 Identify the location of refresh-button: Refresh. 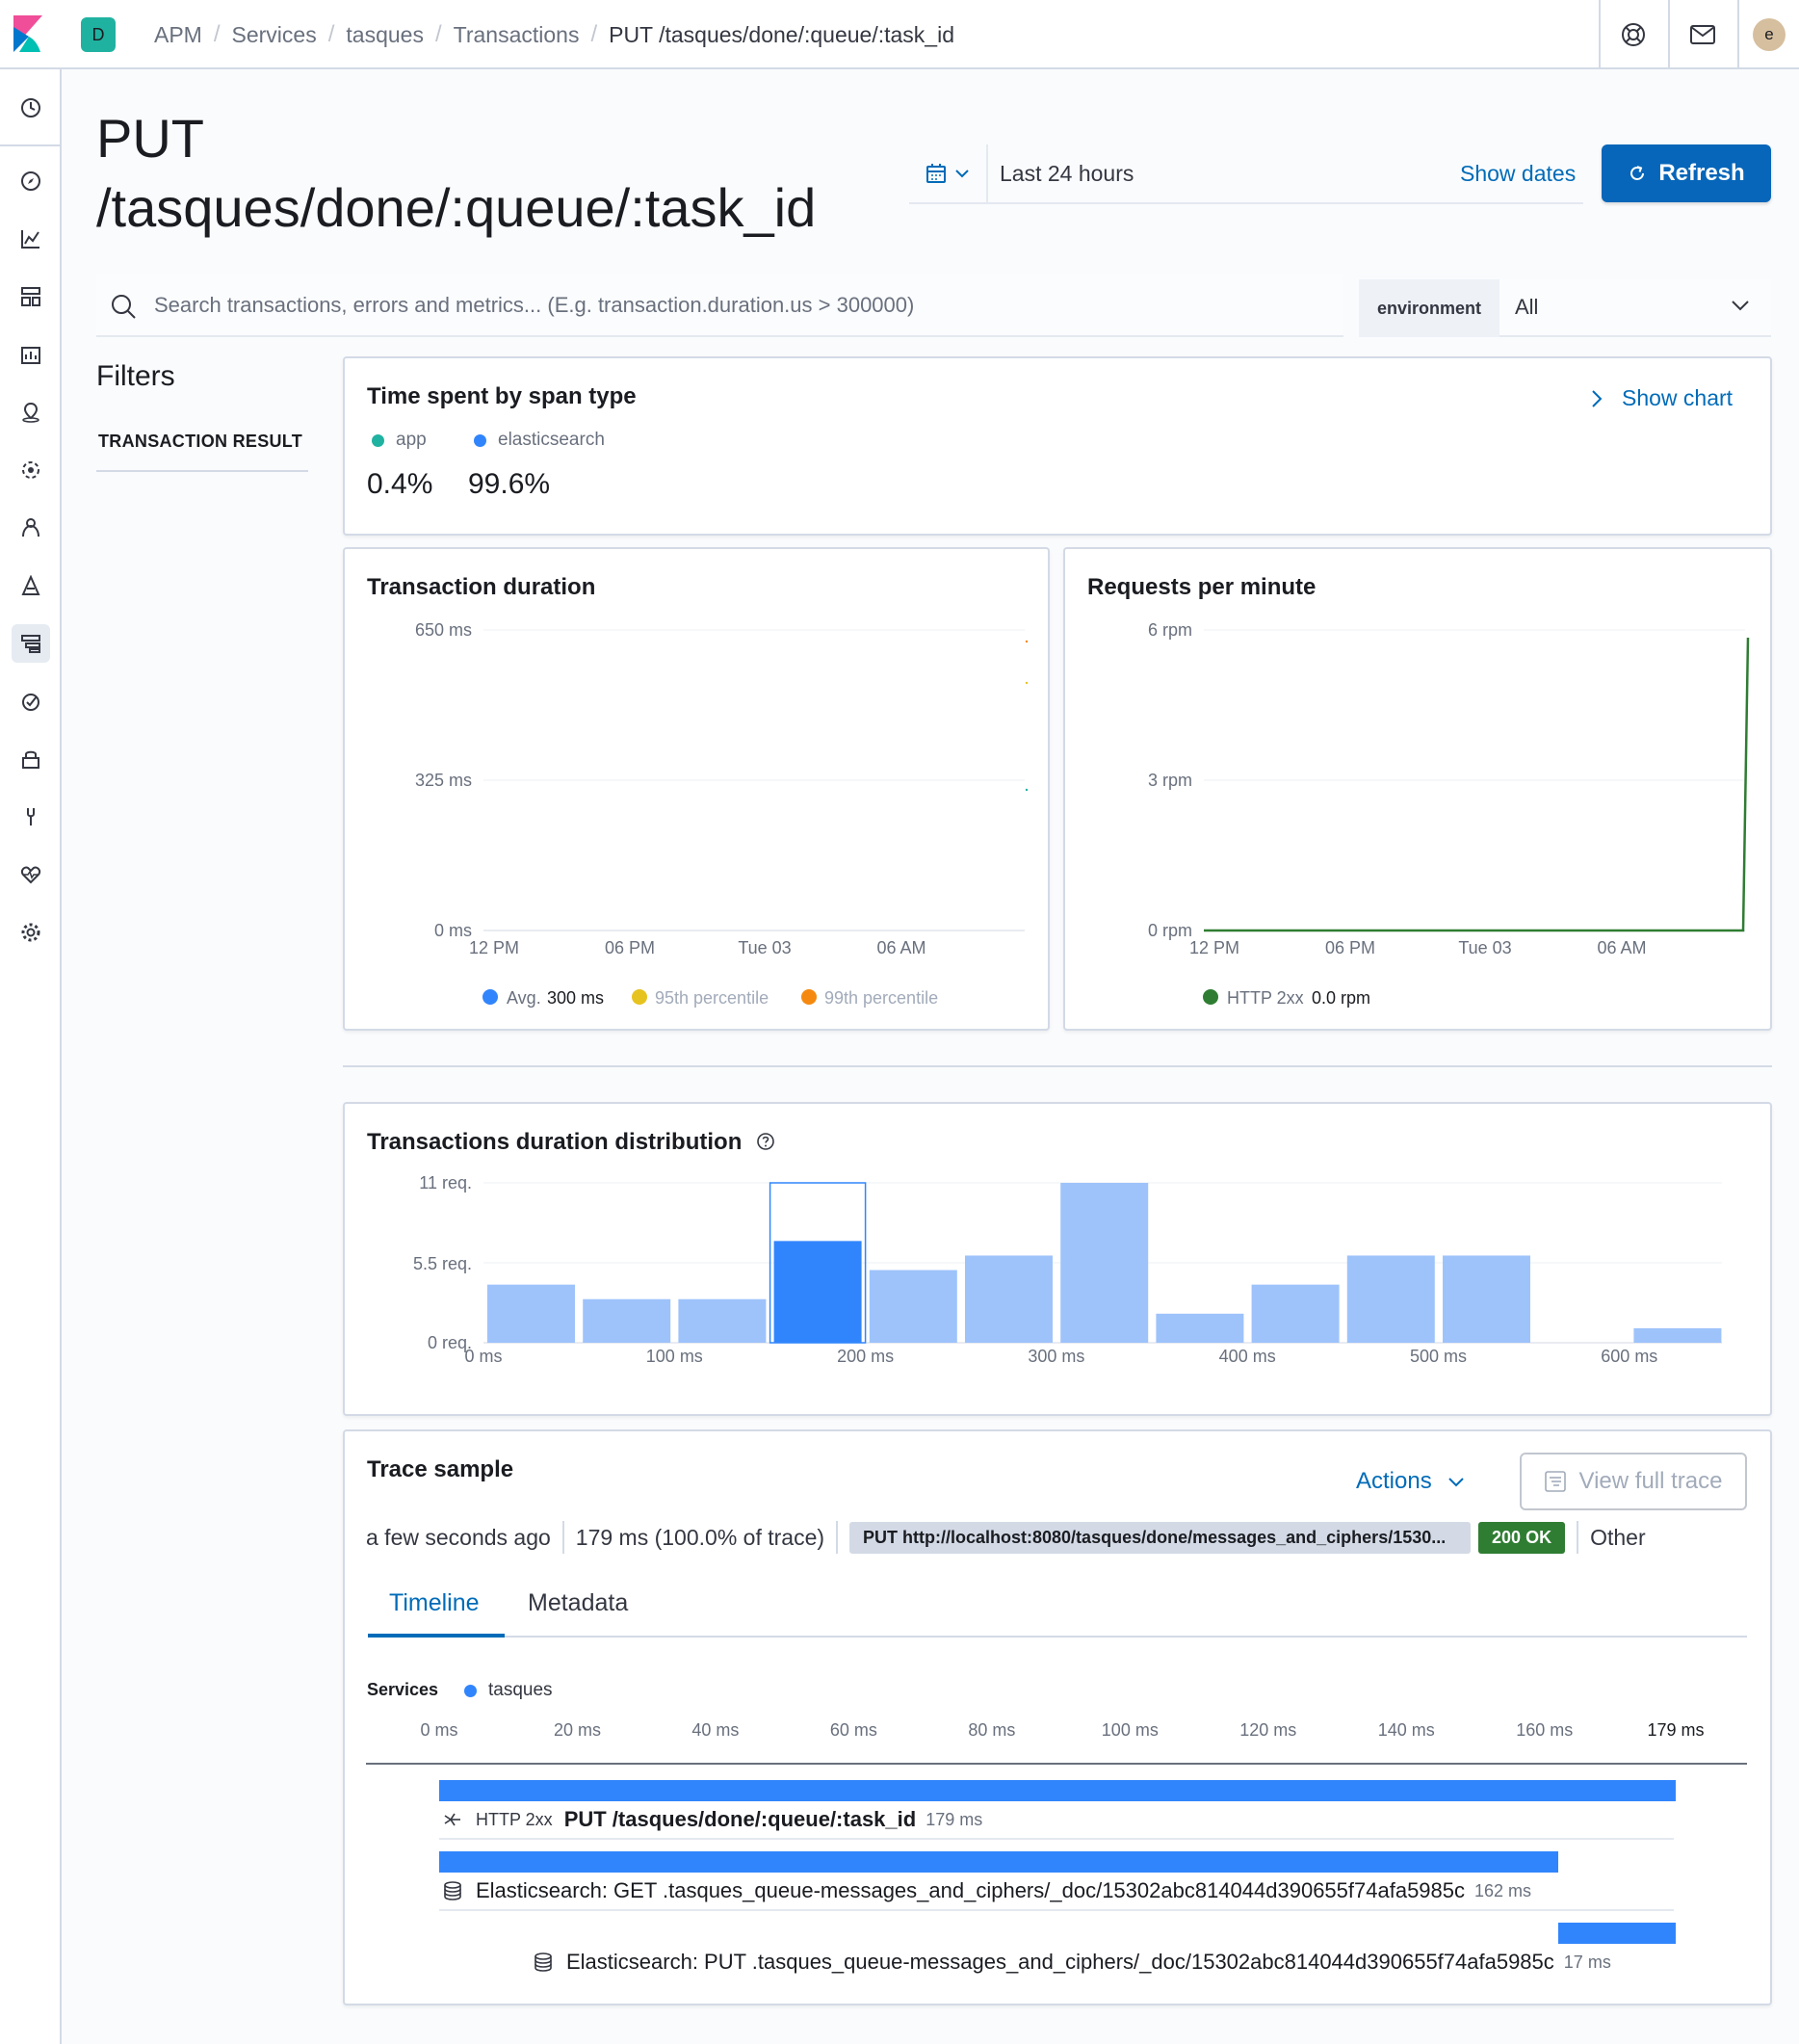
(1687, 173).